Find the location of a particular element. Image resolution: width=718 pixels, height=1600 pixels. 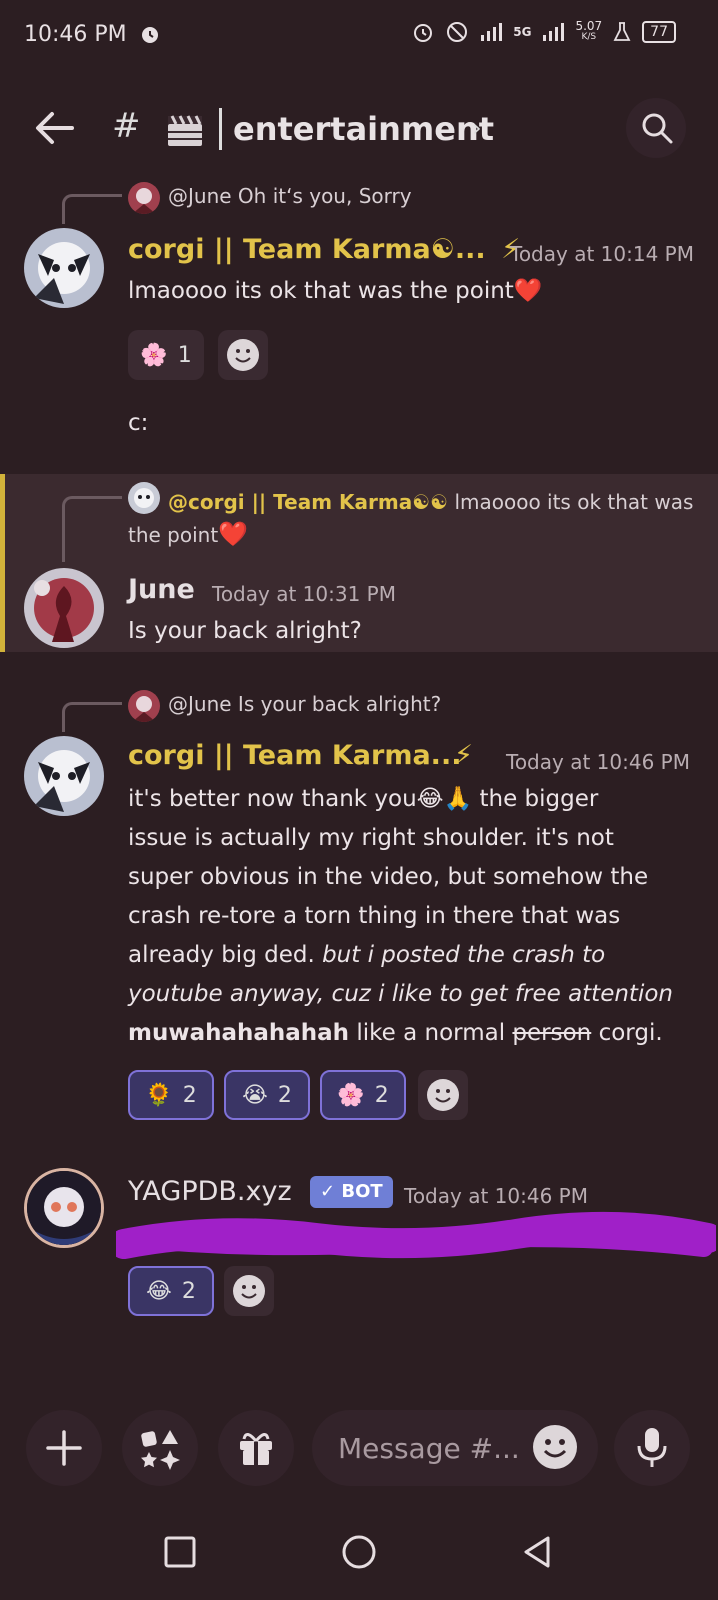

reaction-cherry-blossom: 🌸 2 is located at coordinates (363, 1095).